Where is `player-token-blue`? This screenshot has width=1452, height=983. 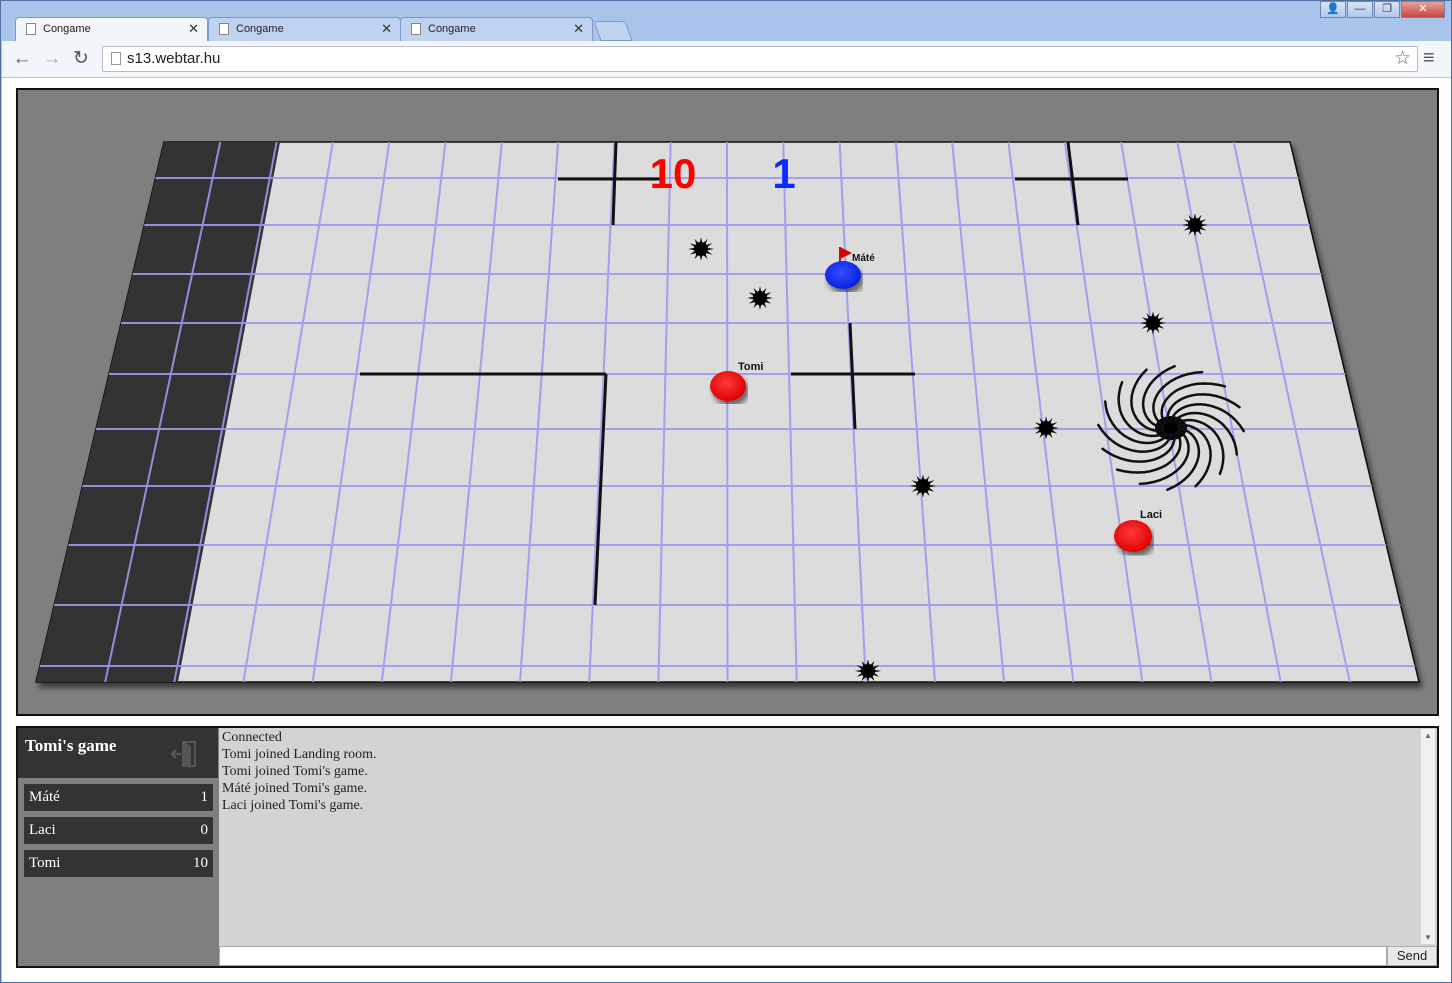
player-token-blue is located at coordinates (843, 275).